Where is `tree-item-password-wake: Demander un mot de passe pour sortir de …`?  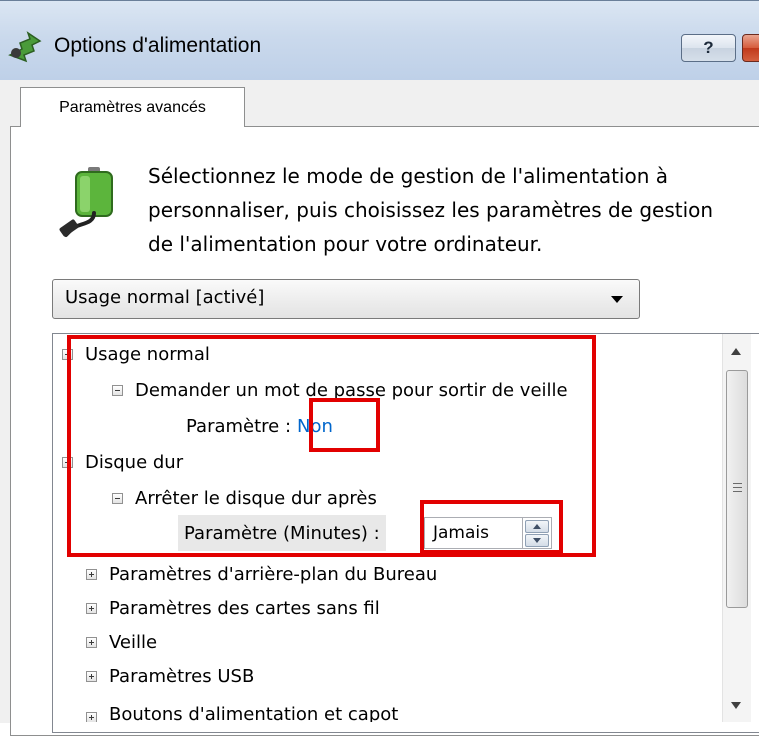
tree-item-password-wake: Demander un mot de passe pour sortir de … is located at coordinates (340, 390).